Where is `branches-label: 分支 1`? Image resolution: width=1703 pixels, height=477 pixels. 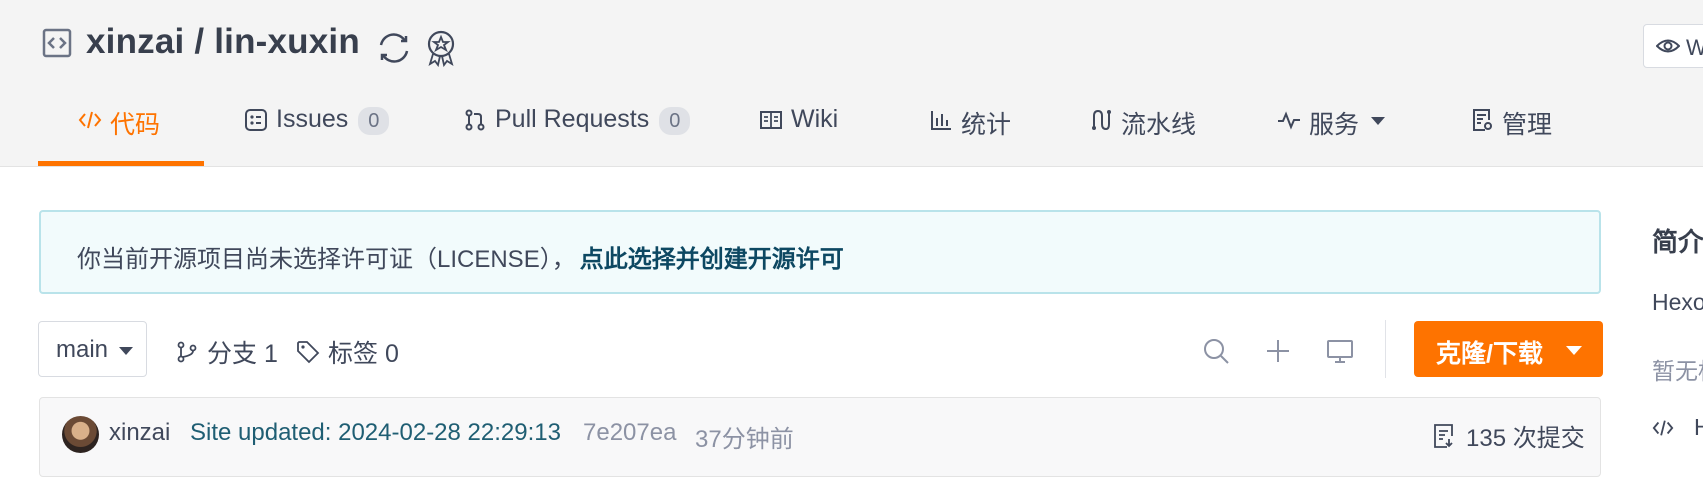
branches-label: 分支 1 is located at coordinates (242, 354).